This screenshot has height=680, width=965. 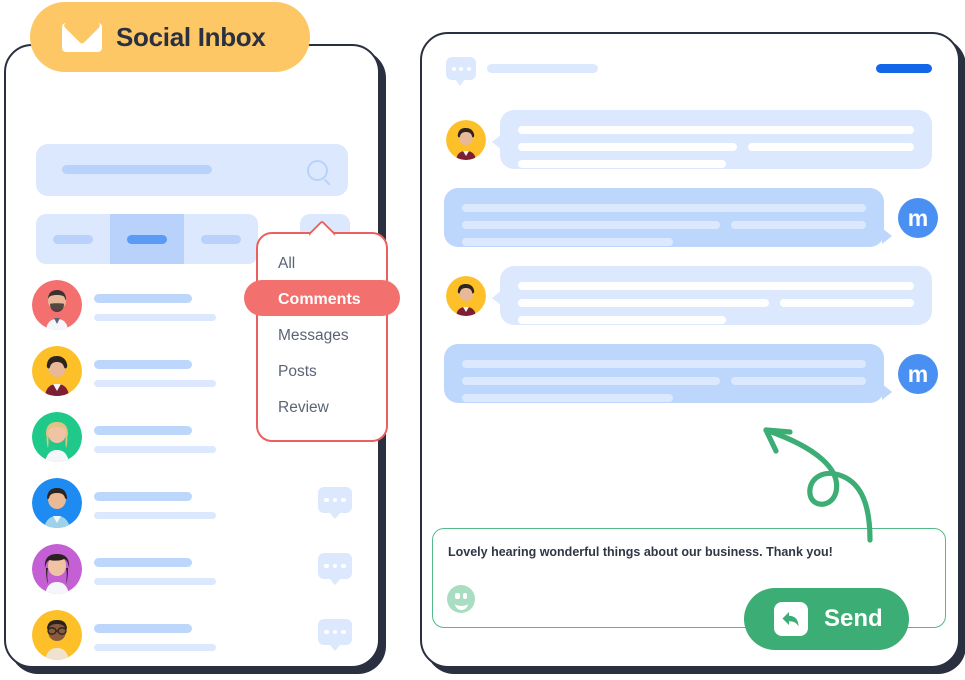 I want to click on segmented-tabs, so click(x=147, y=239).